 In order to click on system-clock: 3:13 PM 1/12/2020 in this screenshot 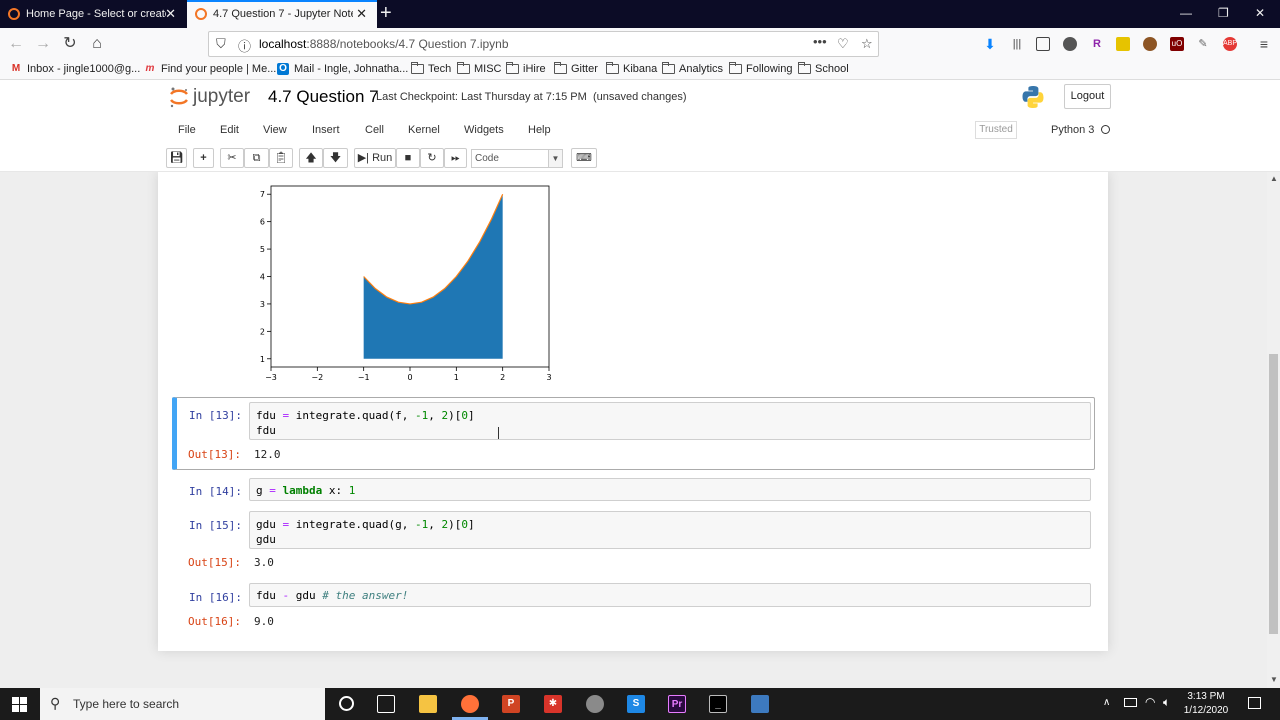, I will do `click(1206, 704)`.